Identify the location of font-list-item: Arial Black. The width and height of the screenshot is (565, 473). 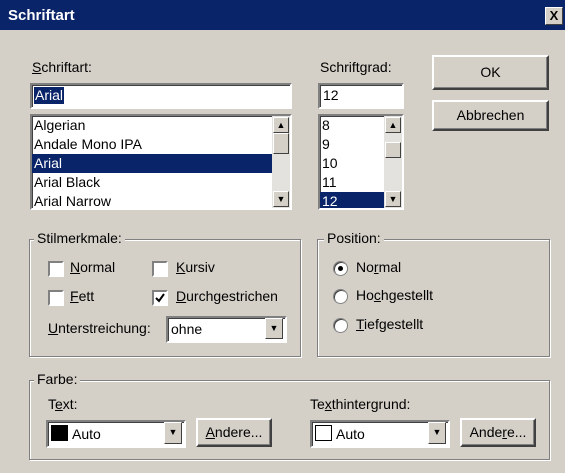
(152, 182).